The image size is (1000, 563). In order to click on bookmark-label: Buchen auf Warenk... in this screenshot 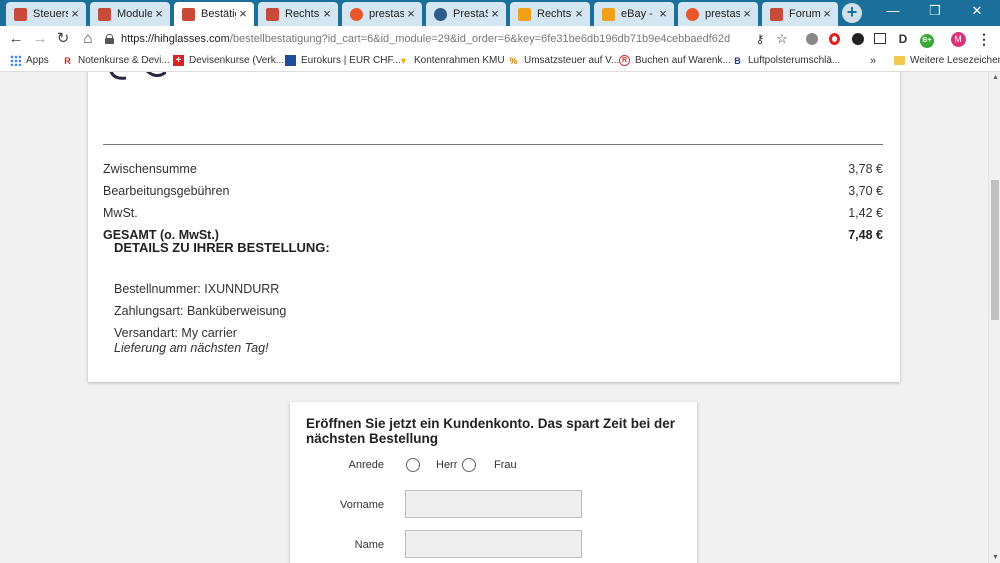, I will do `click(683, 60)`.